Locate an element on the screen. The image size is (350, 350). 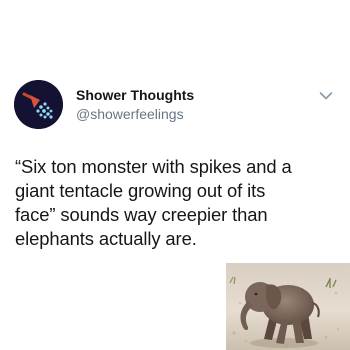
baby-elephant-photo is located at coordinates (288, 306).